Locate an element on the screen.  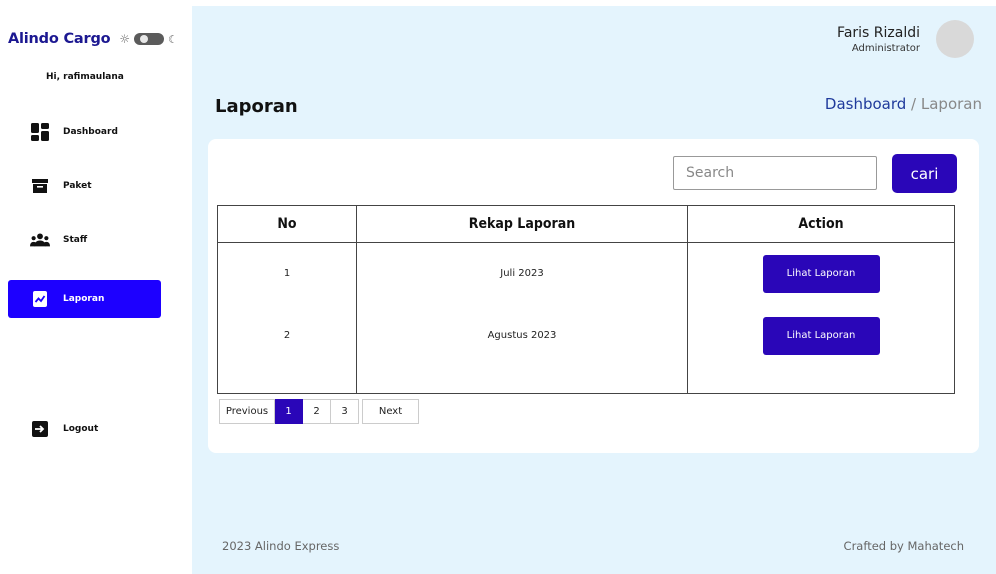
pagination-page-3: 3 is located at coordinates (345, 411).